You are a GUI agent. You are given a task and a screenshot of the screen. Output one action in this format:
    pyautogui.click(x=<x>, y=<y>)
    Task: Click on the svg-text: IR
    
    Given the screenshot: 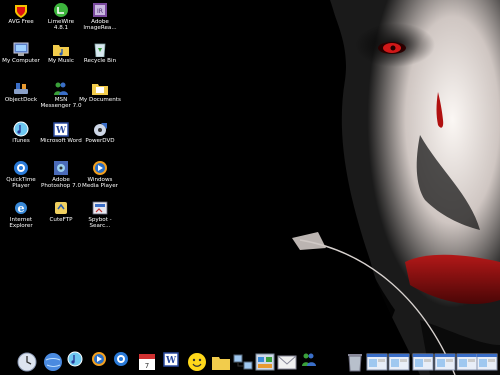 What is the action you would take?
    pyautogui.click(x=100, y=11)
    